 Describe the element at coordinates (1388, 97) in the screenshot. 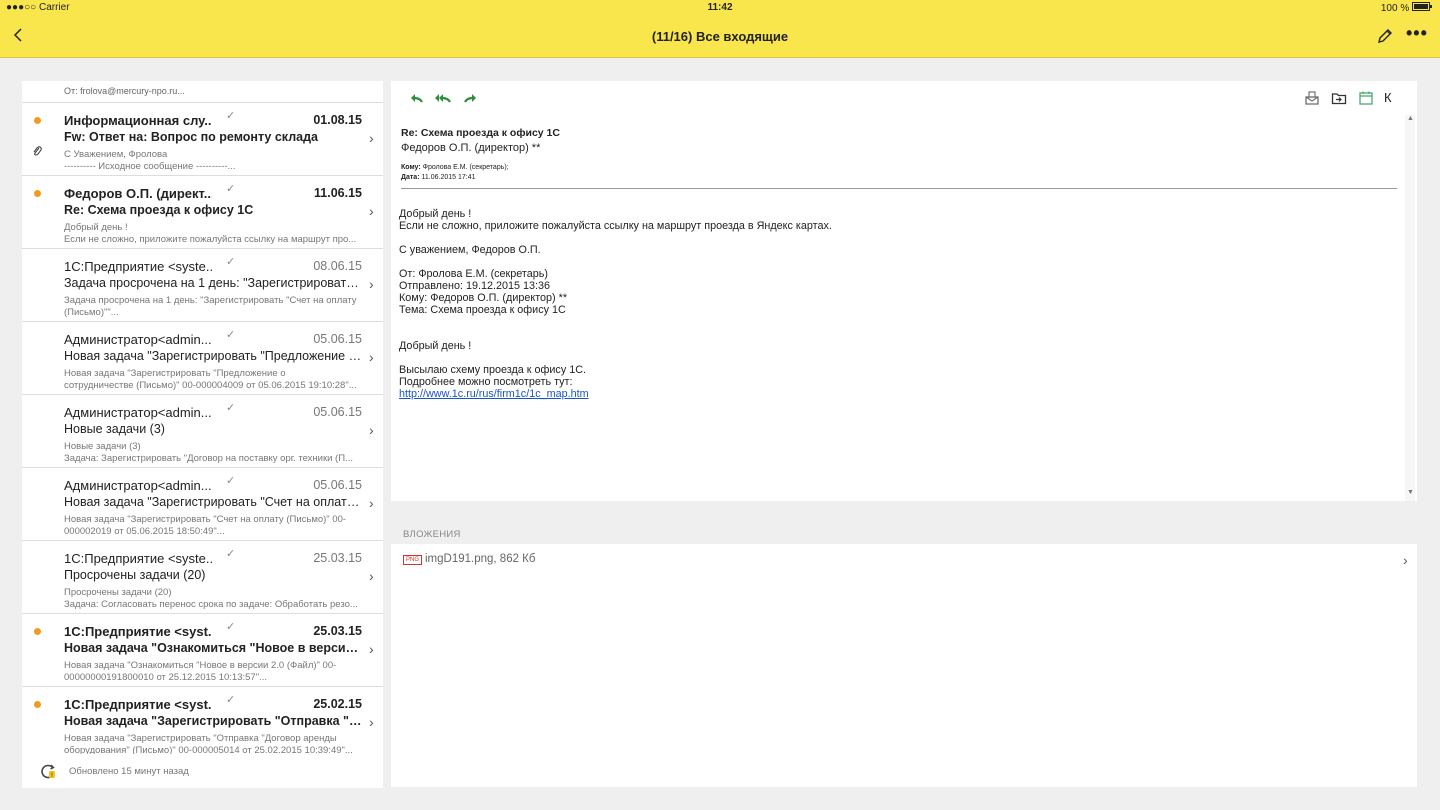

I see `contact-button: К` at that location.